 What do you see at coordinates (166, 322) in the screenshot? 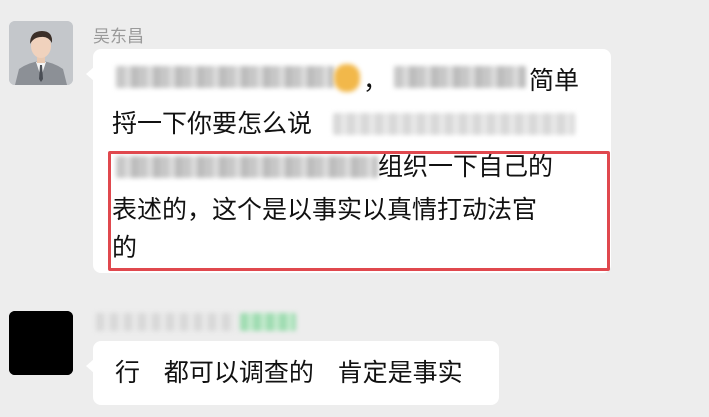
I see `redacted-sender-name` at bounding box center [166, 322].